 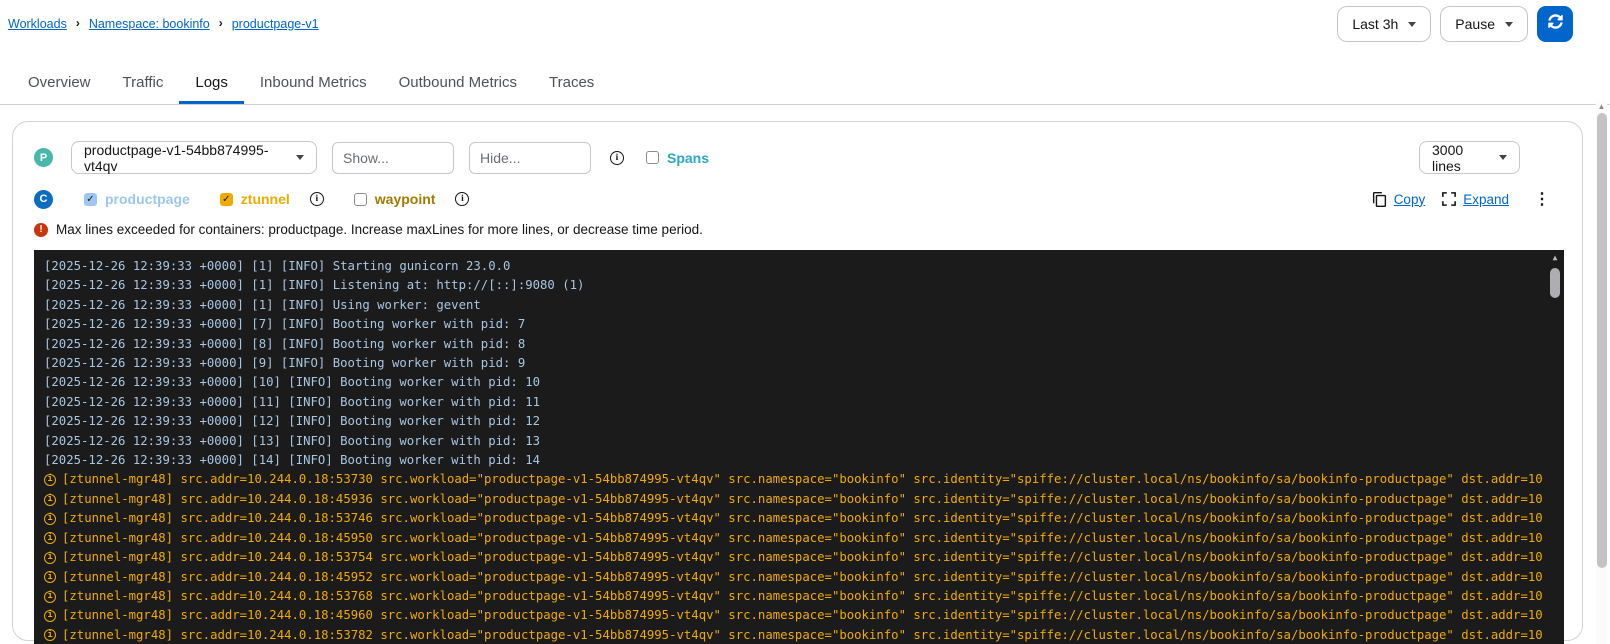 What do you see at coordinates (176, 157) in the screenshot?
I see `pod-select-value: productpage-v1-54bb874995-vt4qv` at bounding box center [176, 157].